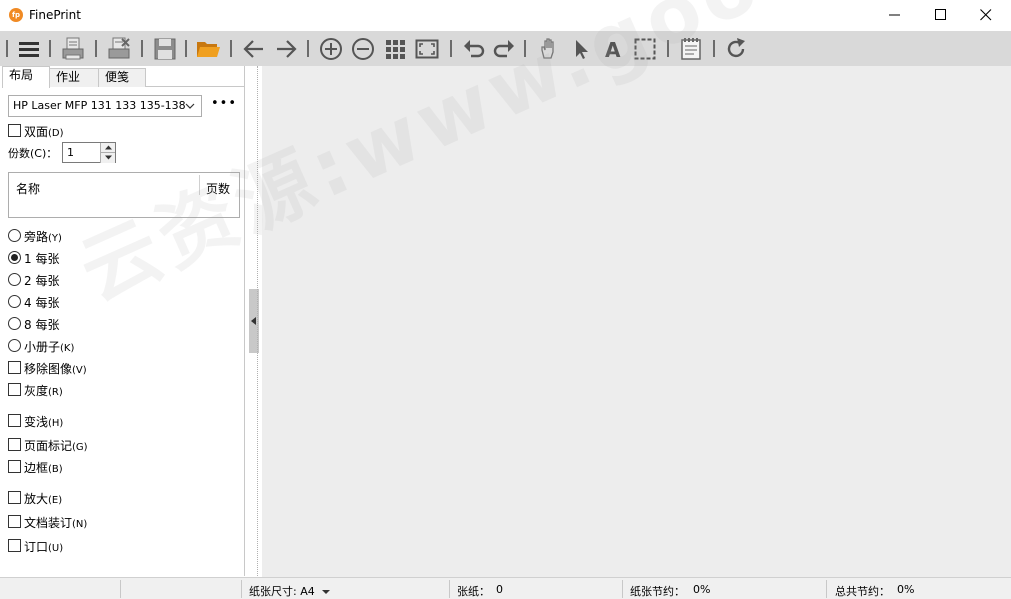  I want to click on zoom-in-button, so click(331, 49).